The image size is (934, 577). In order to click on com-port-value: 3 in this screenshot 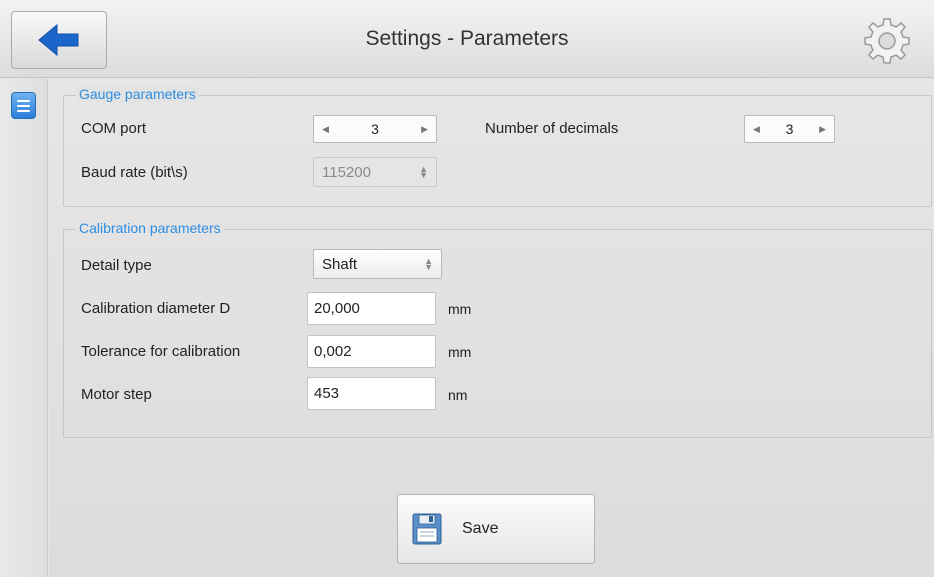, I will do `click(375, 129)`.